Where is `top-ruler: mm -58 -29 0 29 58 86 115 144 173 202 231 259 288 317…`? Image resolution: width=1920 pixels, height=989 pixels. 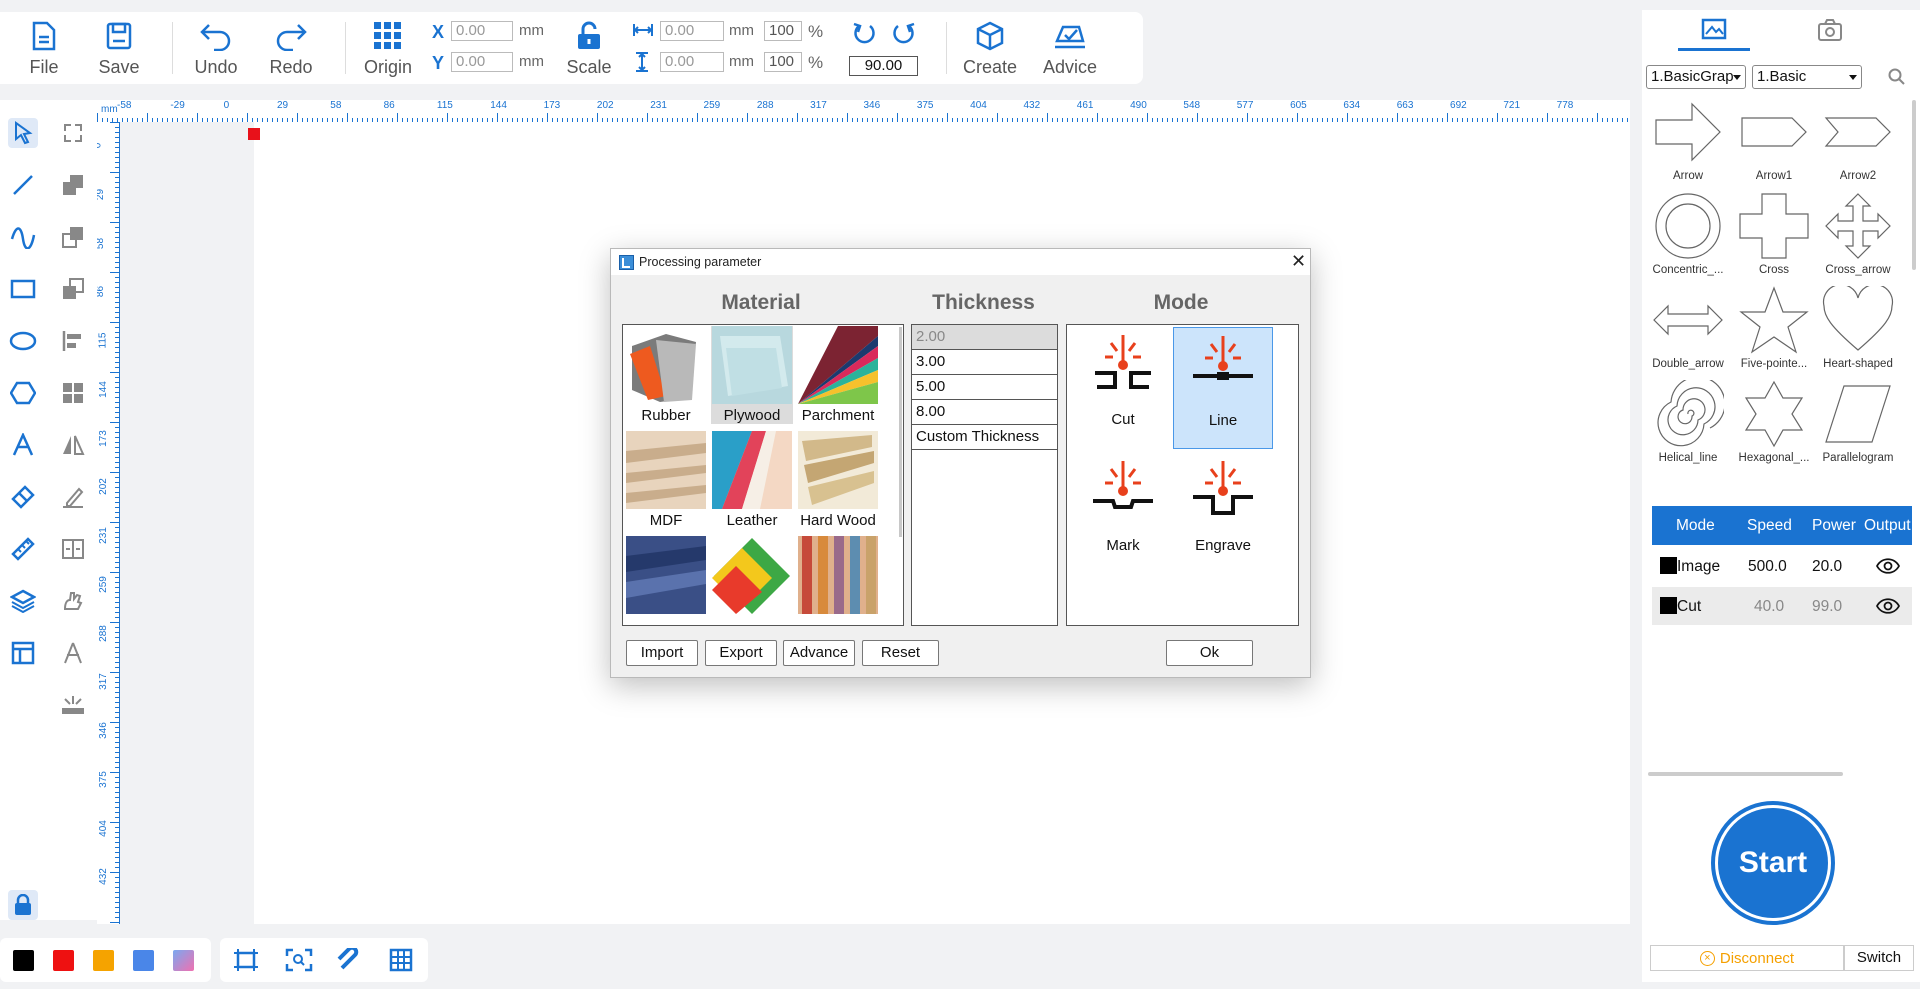
top-ruler: mm -58 -29 0 29 58 86 115 144 173 202 231 259 288 317… is located at coordinates (863, 111).